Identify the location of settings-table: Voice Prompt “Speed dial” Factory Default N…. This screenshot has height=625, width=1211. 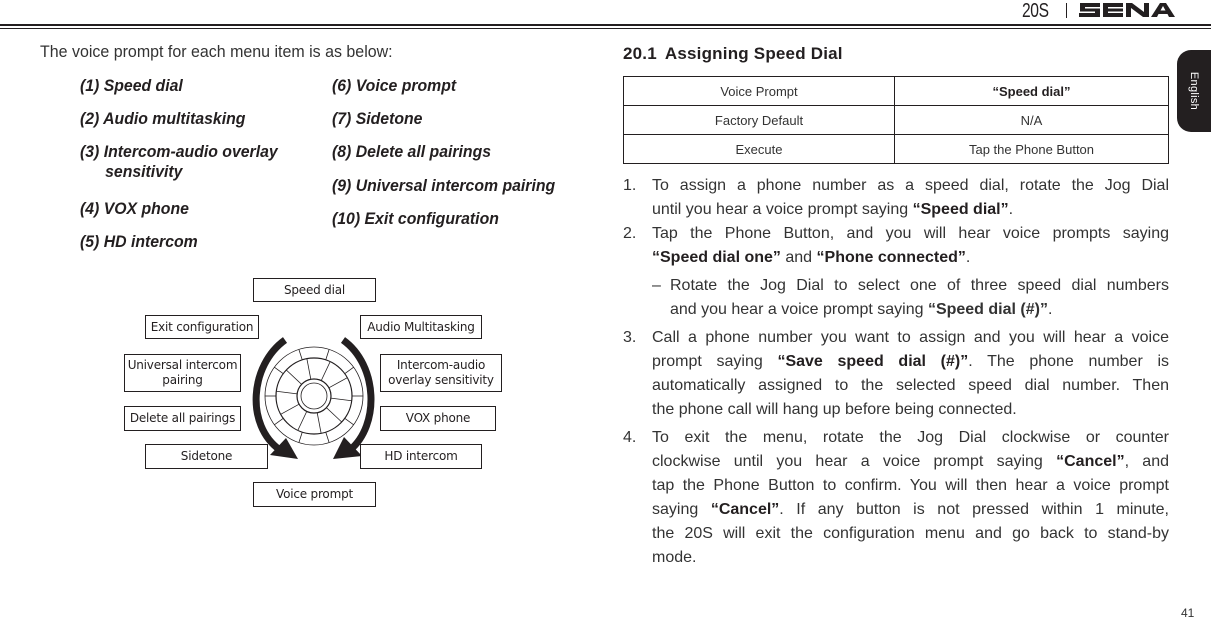
(896, 120).